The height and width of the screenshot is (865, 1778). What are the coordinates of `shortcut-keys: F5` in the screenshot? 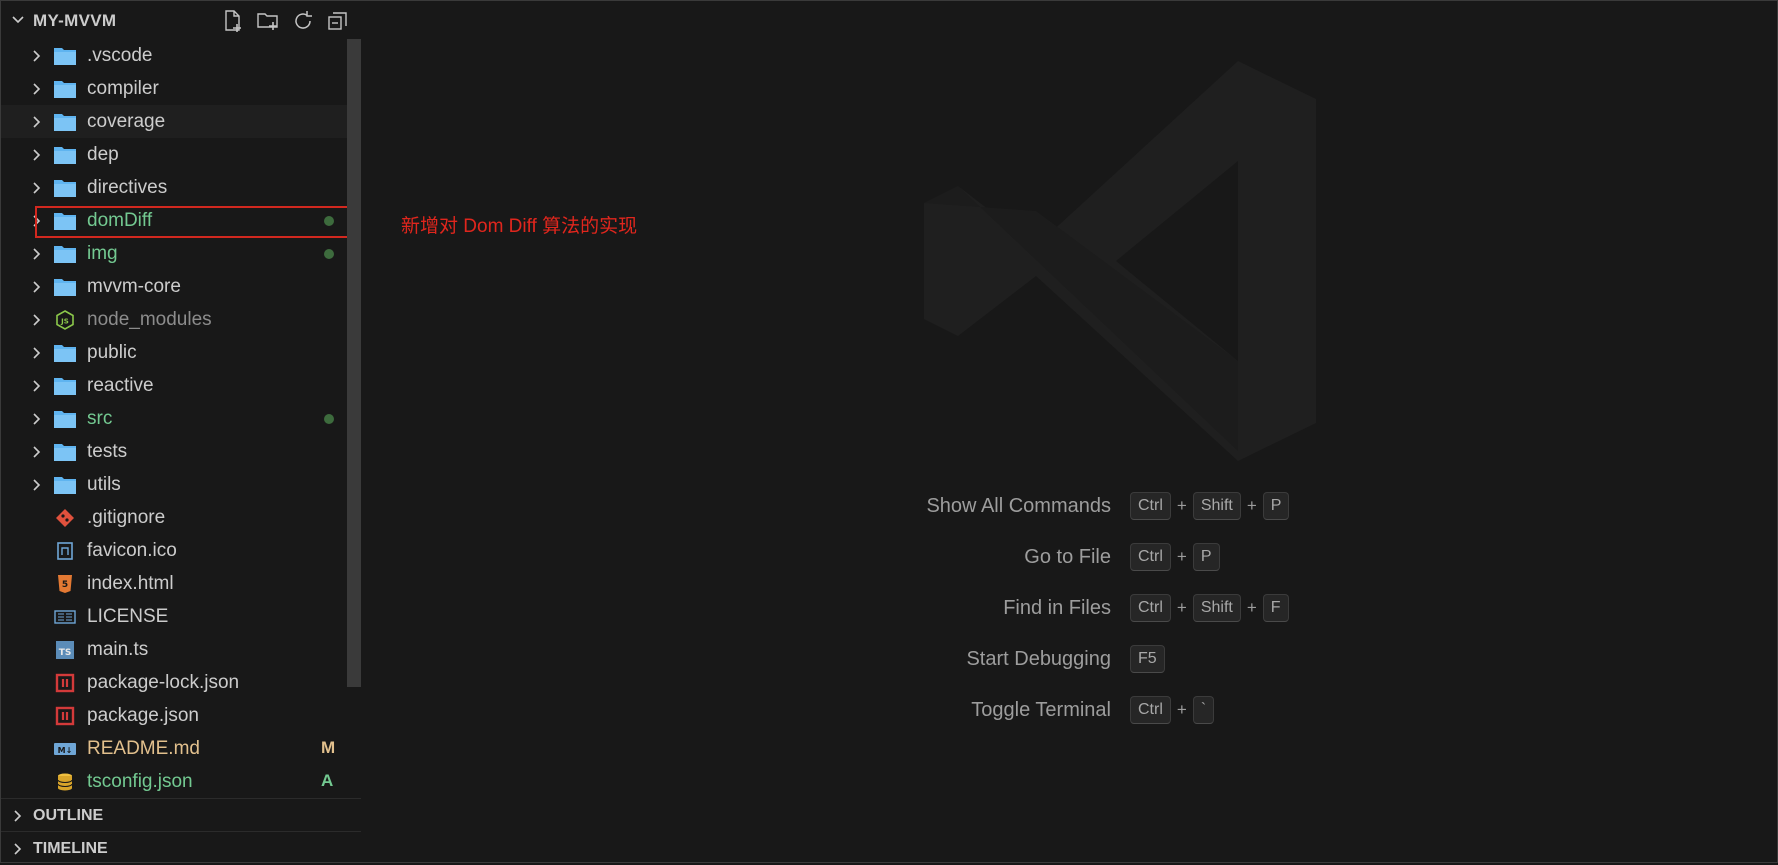 It's located at (1147, 659).